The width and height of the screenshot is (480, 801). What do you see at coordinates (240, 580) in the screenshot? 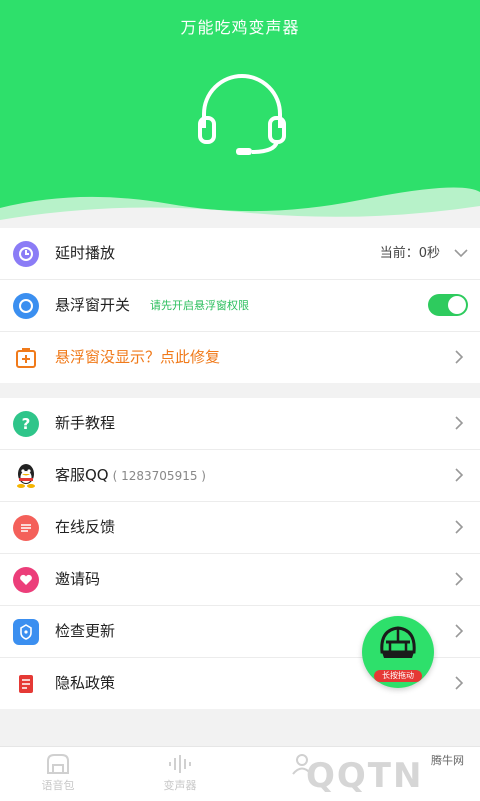
I see `invite-code-row: 邀请码` at bounding box center [240, 580].